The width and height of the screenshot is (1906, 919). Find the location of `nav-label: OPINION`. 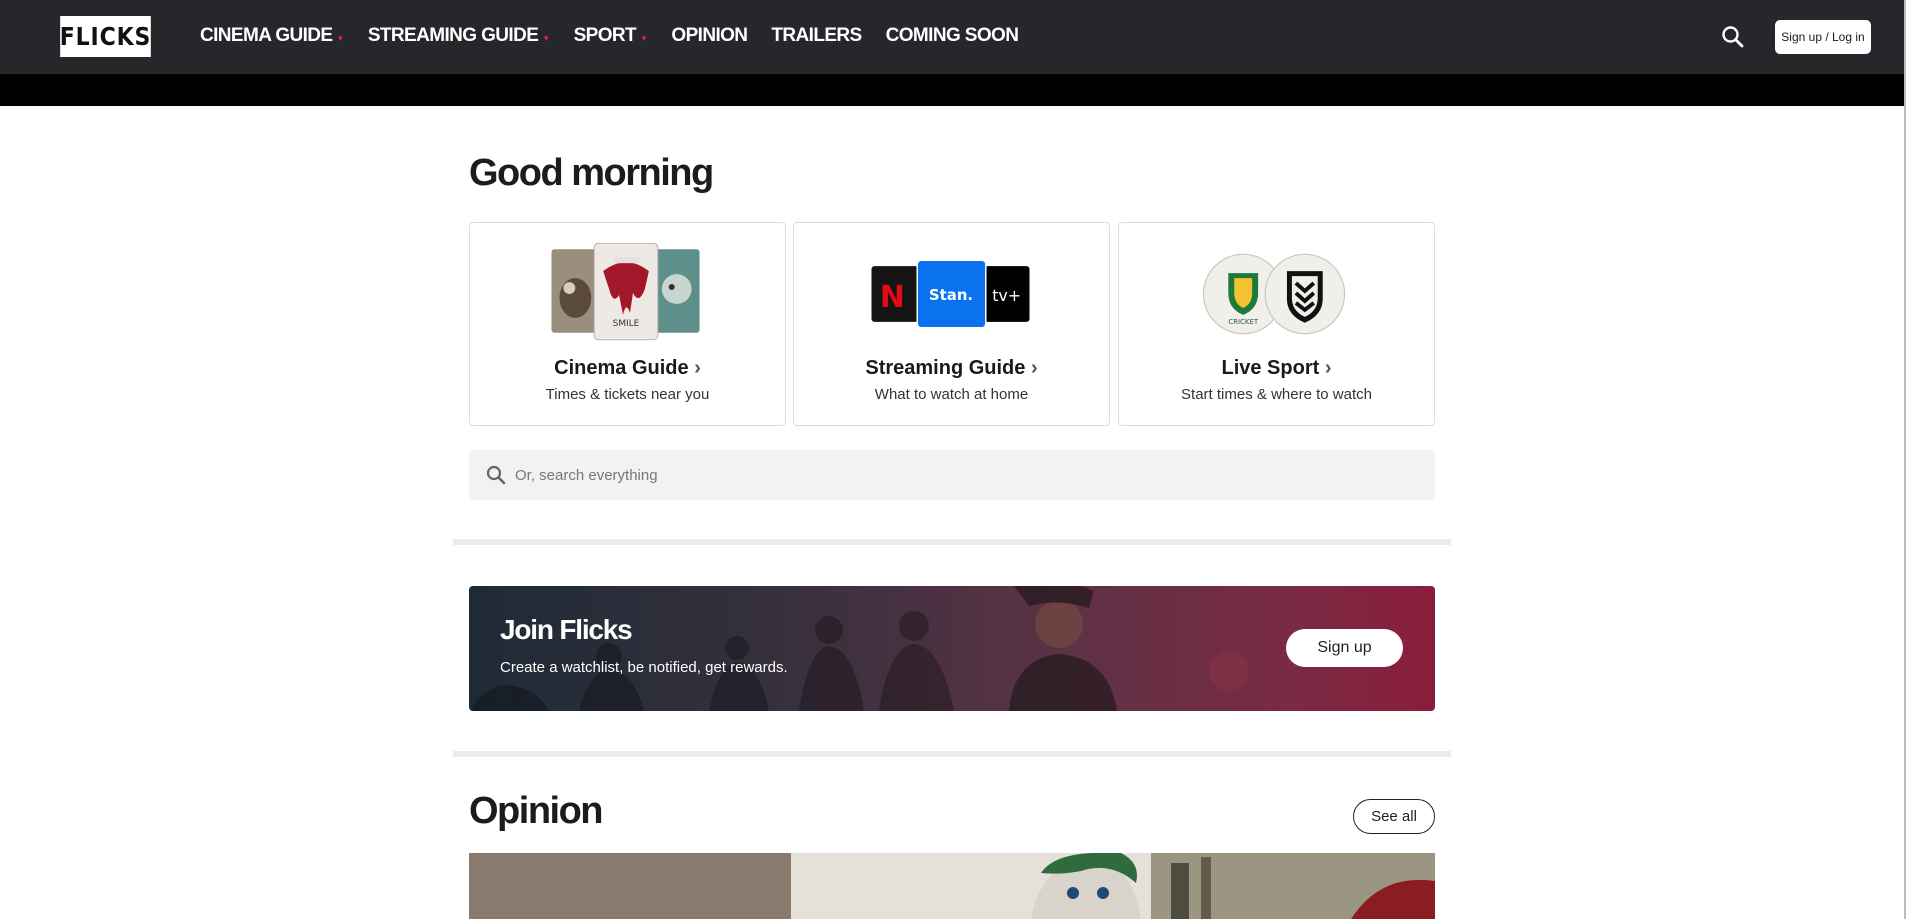

nav-label: OPINION is located at coordinates (709, 35).